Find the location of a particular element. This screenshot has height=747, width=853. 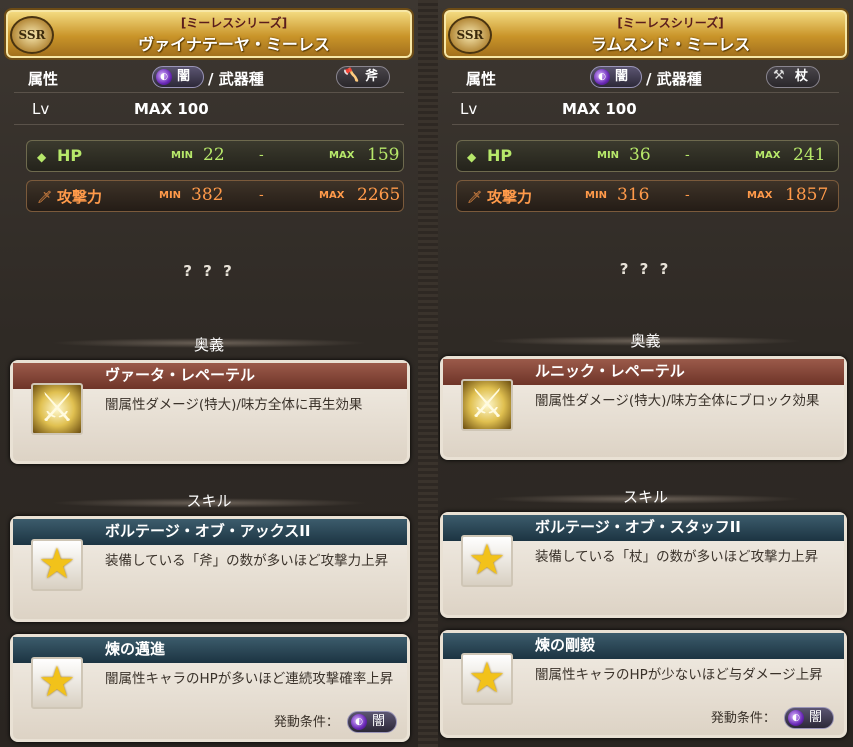

hp-stat: ◆ HP MIN 22 - MAX 159 is located at coordinates (215, 156).